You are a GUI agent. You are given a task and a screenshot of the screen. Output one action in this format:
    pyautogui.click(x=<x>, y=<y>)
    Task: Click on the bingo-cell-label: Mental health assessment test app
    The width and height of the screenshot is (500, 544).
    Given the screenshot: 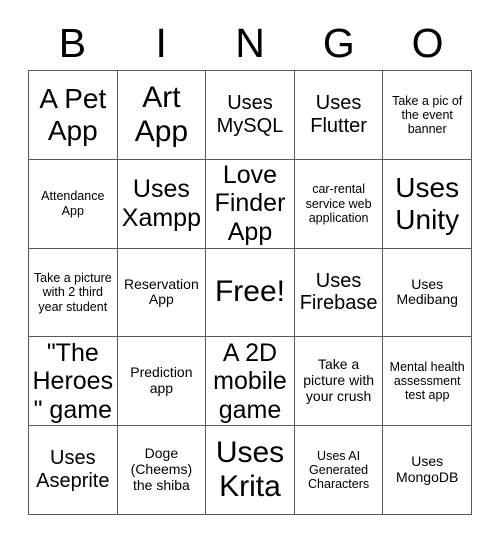 What is the action you would take?
    pyautogui.click(x=427, y=381)
    